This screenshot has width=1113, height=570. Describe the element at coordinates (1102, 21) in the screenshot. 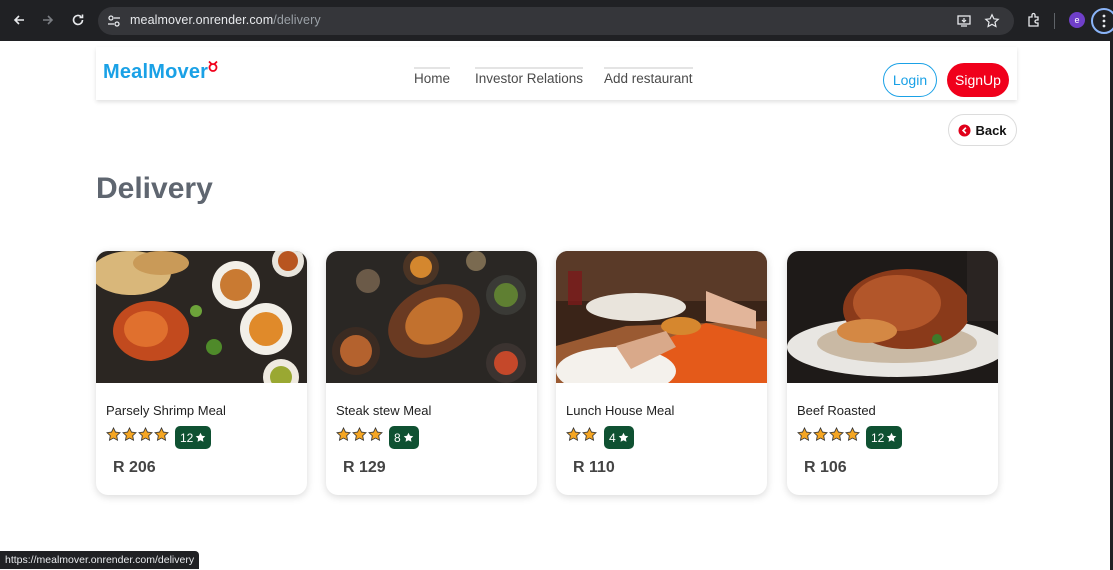

I see `browser-menu-icon` at that location.